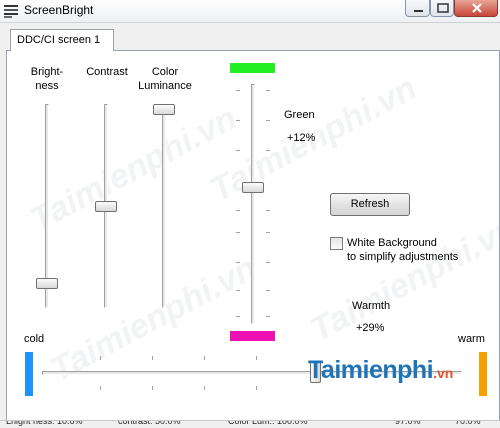  What do you see at coordinates (299, 115) in the screenshot?
I see `green-label: Green` at bounding box center [299, 115].